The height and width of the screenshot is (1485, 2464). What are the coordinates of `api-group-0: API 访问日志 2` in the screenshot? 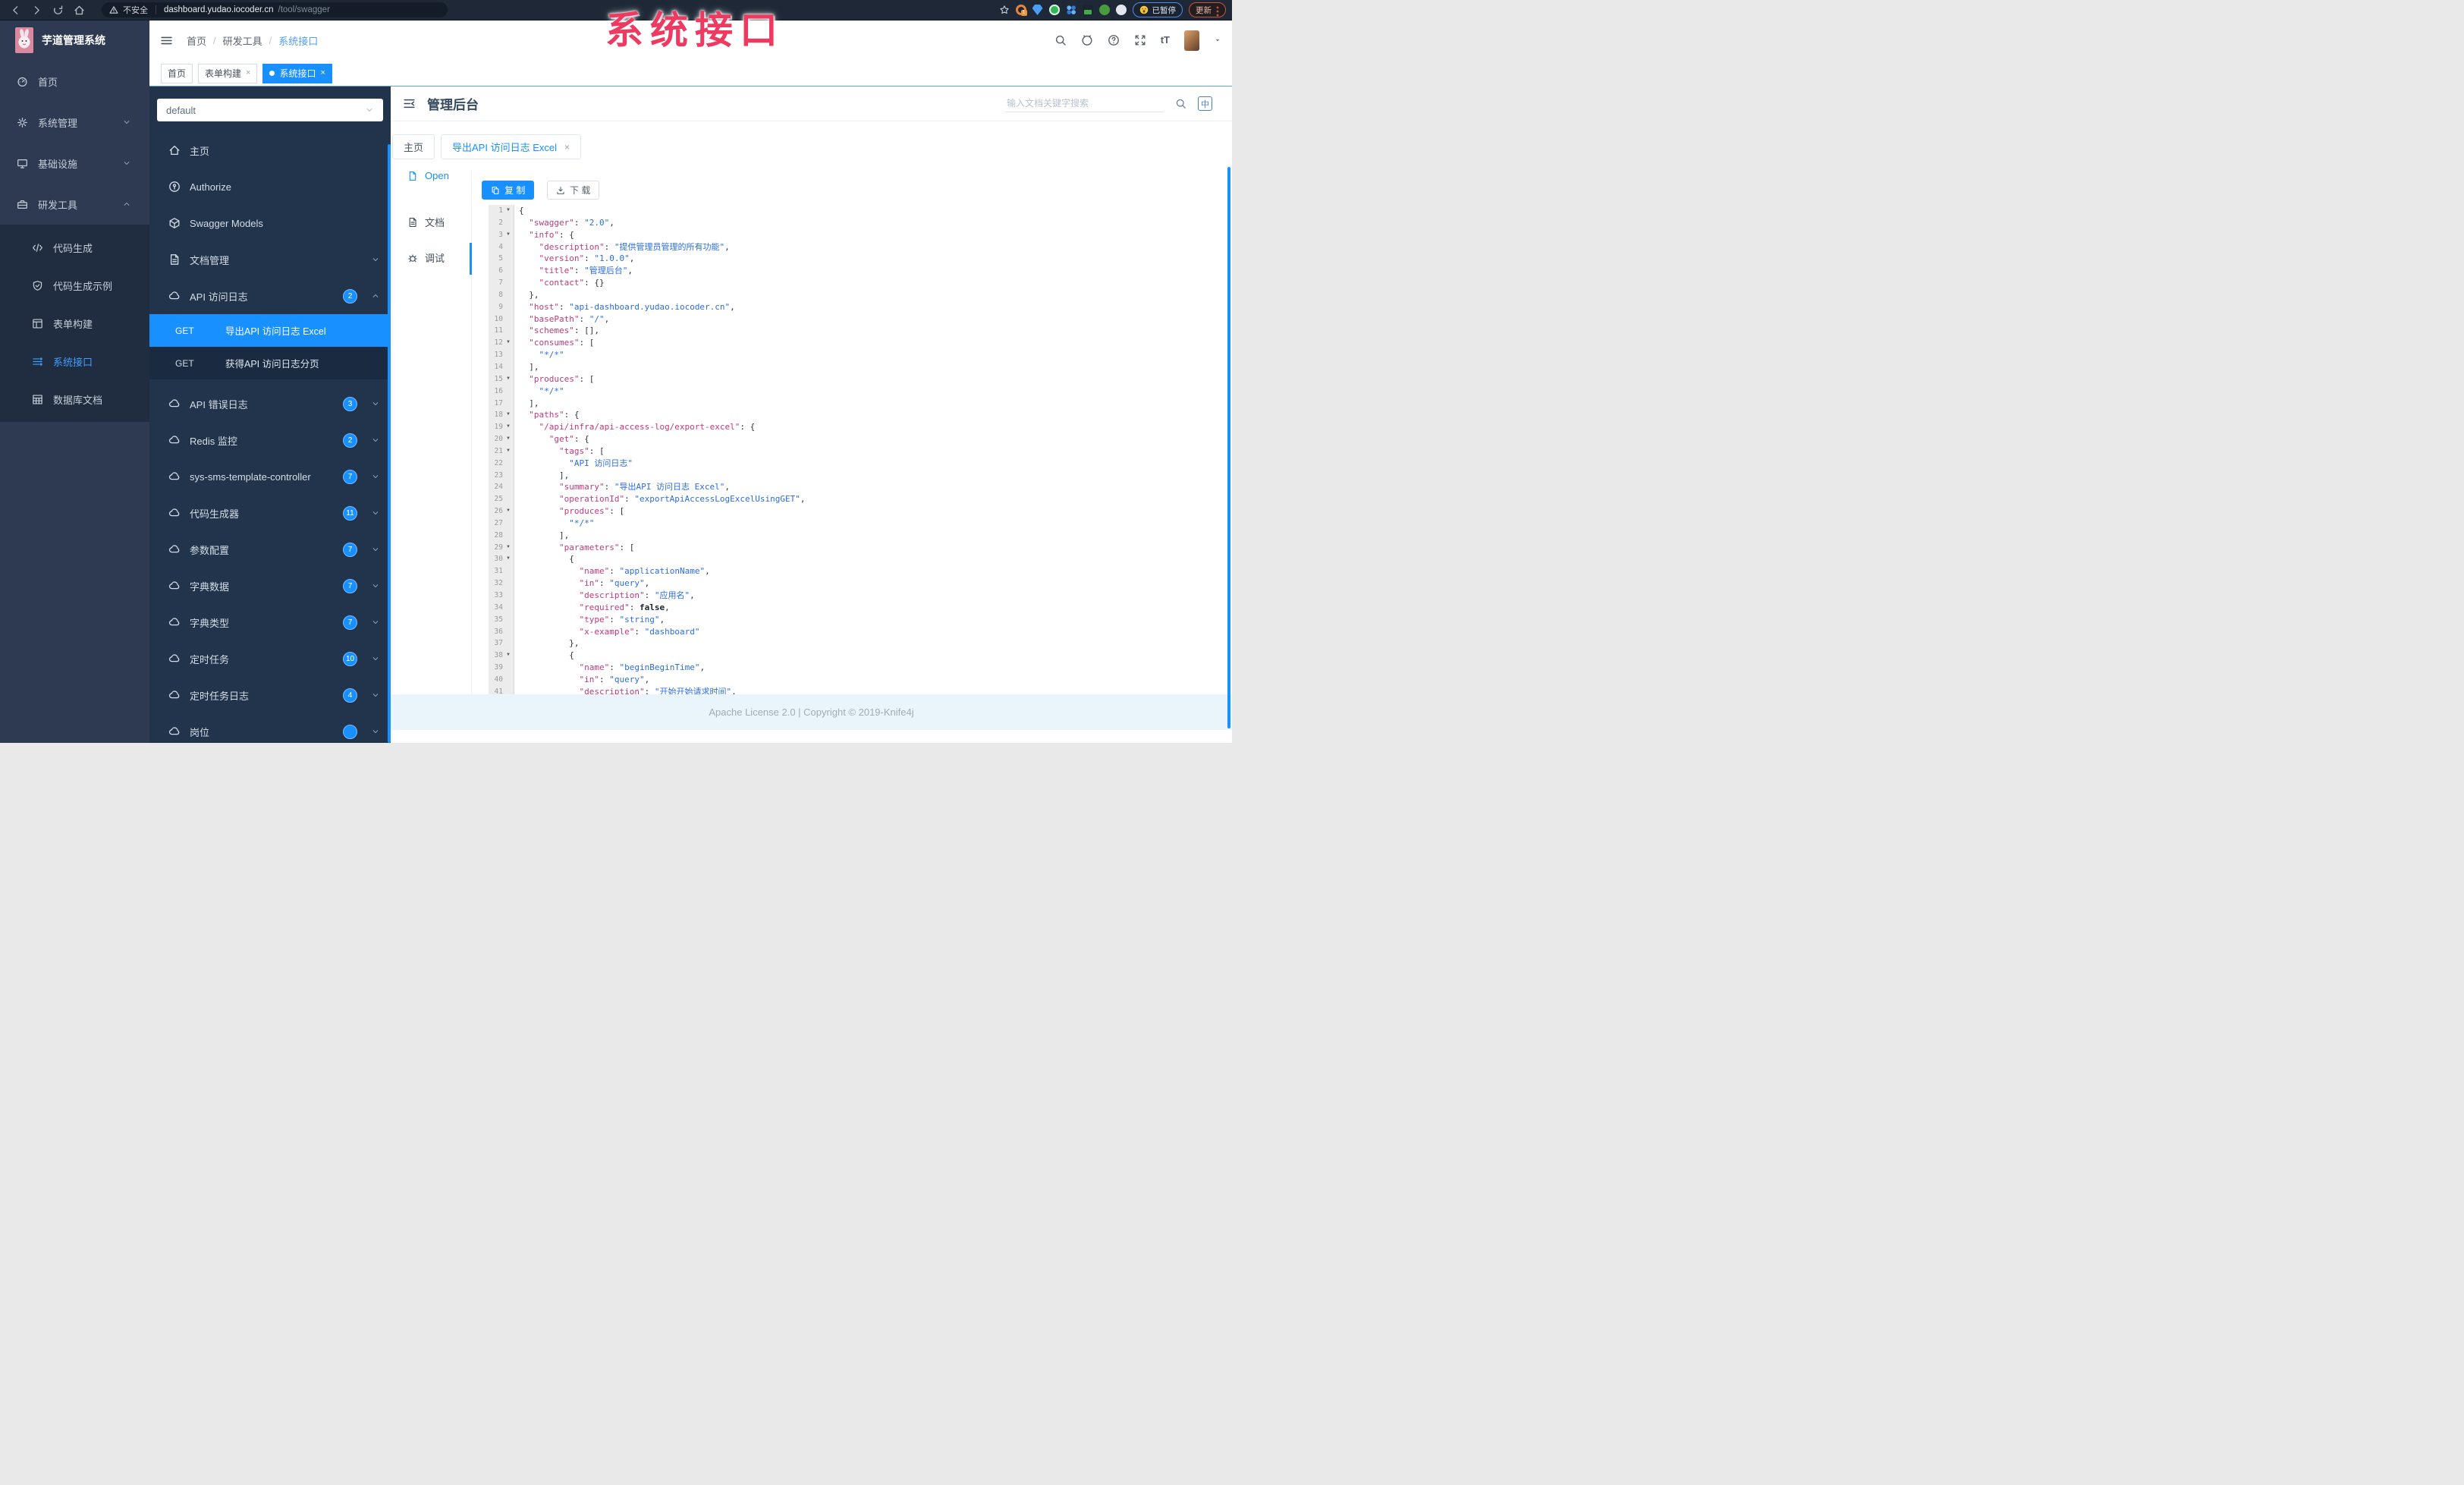 It's located at (270, 296).